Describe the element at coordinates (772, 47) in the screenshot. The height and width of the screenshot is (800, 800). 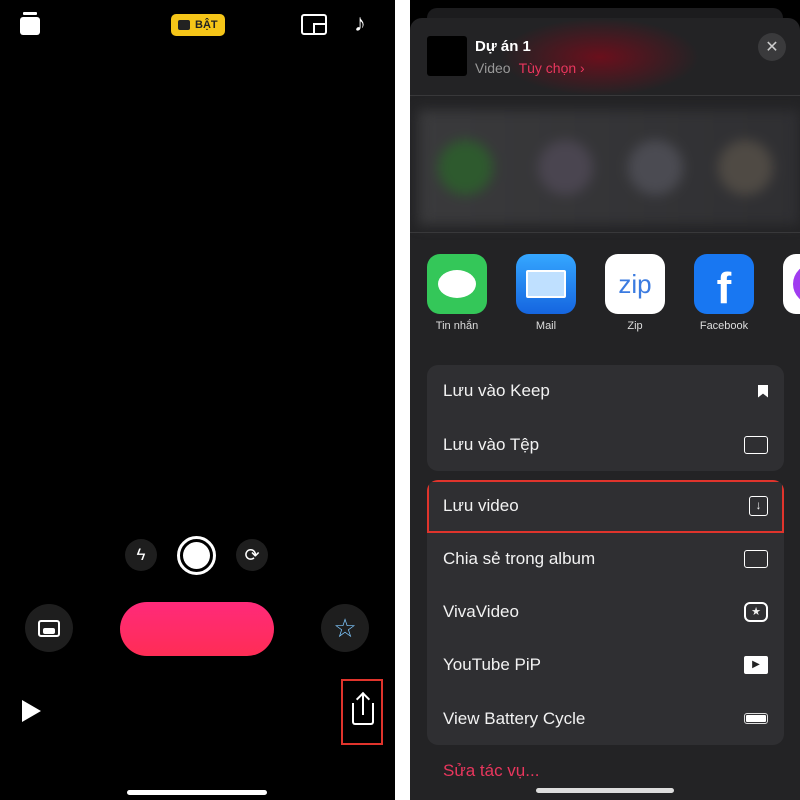
I see `close-icon: ✕` at that location.